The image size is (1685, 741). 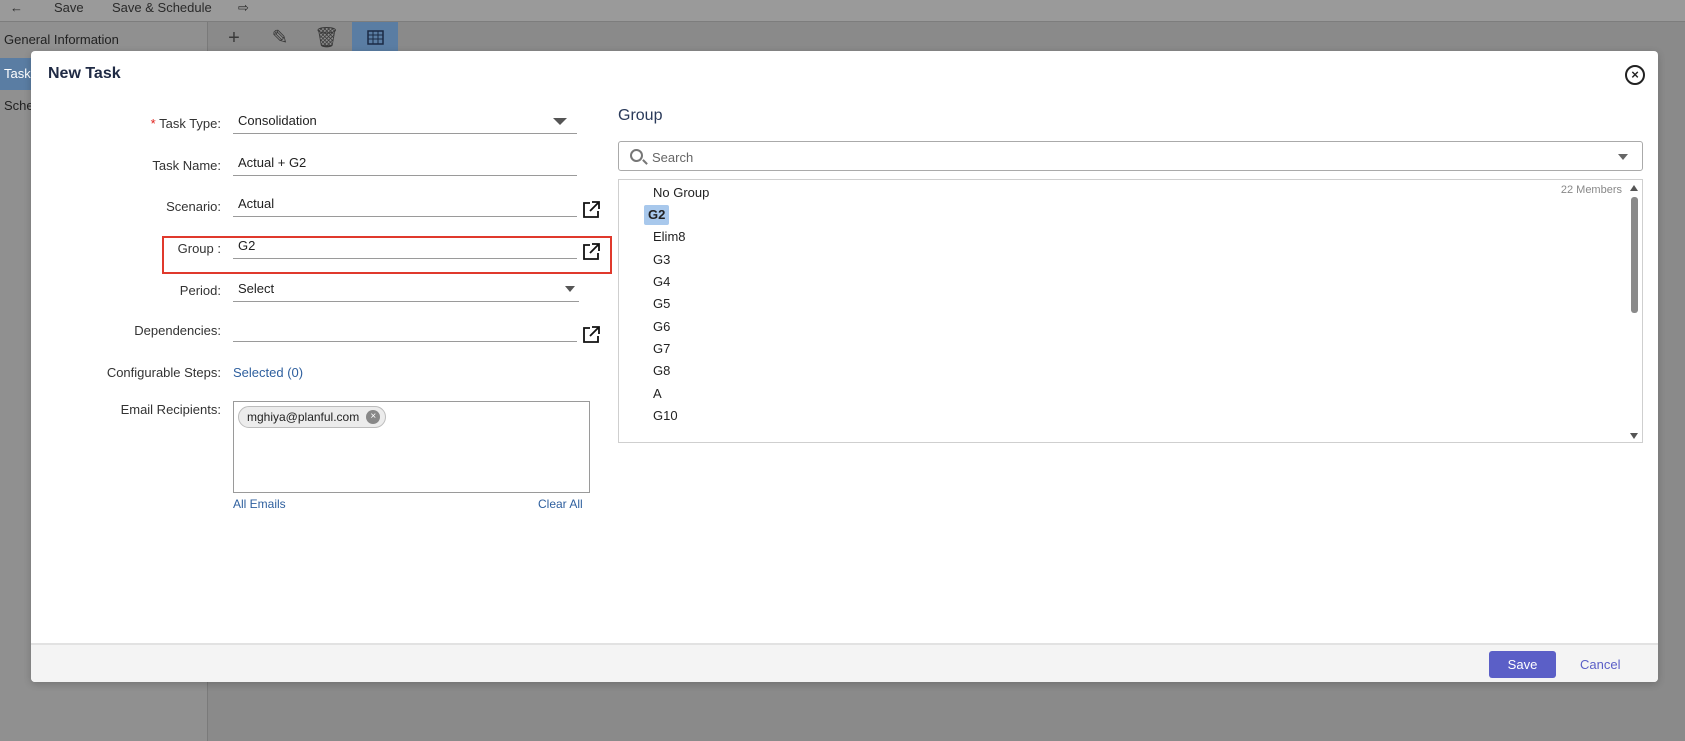 What do you see at coordinates (657, 215) in the screenshot?
I see `list-item-selected: G2` at bounding box center [657, 215].